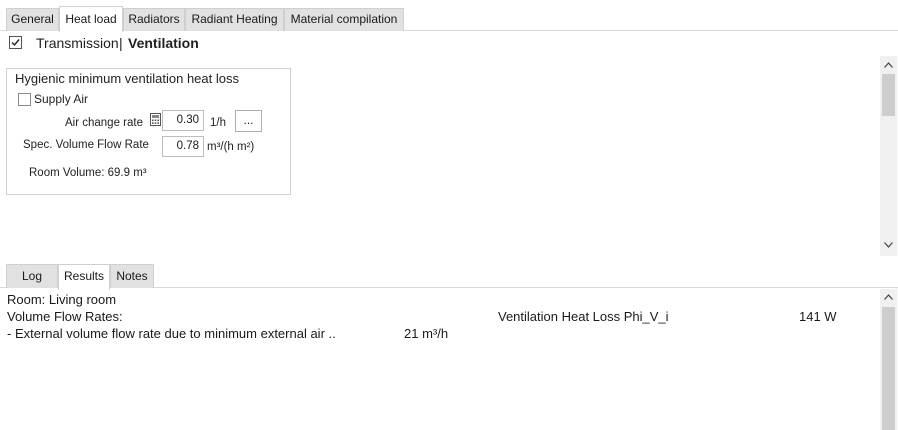 The height and width of the screenshot is (430, 898). I want to click on room-volume-text: Room Volume: 69.9 m³, so click(88, 173).